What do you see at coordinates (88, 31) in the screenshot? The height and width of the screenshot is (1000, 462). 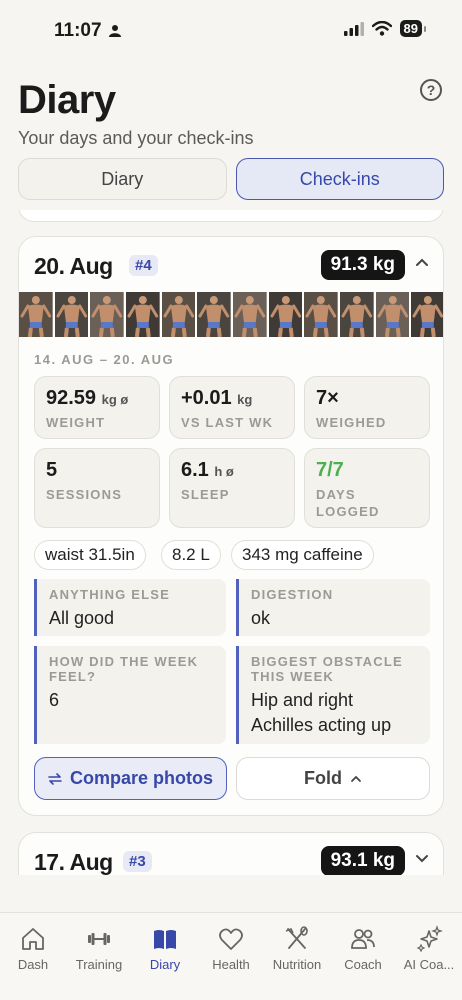 I see `status-time: 11:07` at bounding box center [88, 31].